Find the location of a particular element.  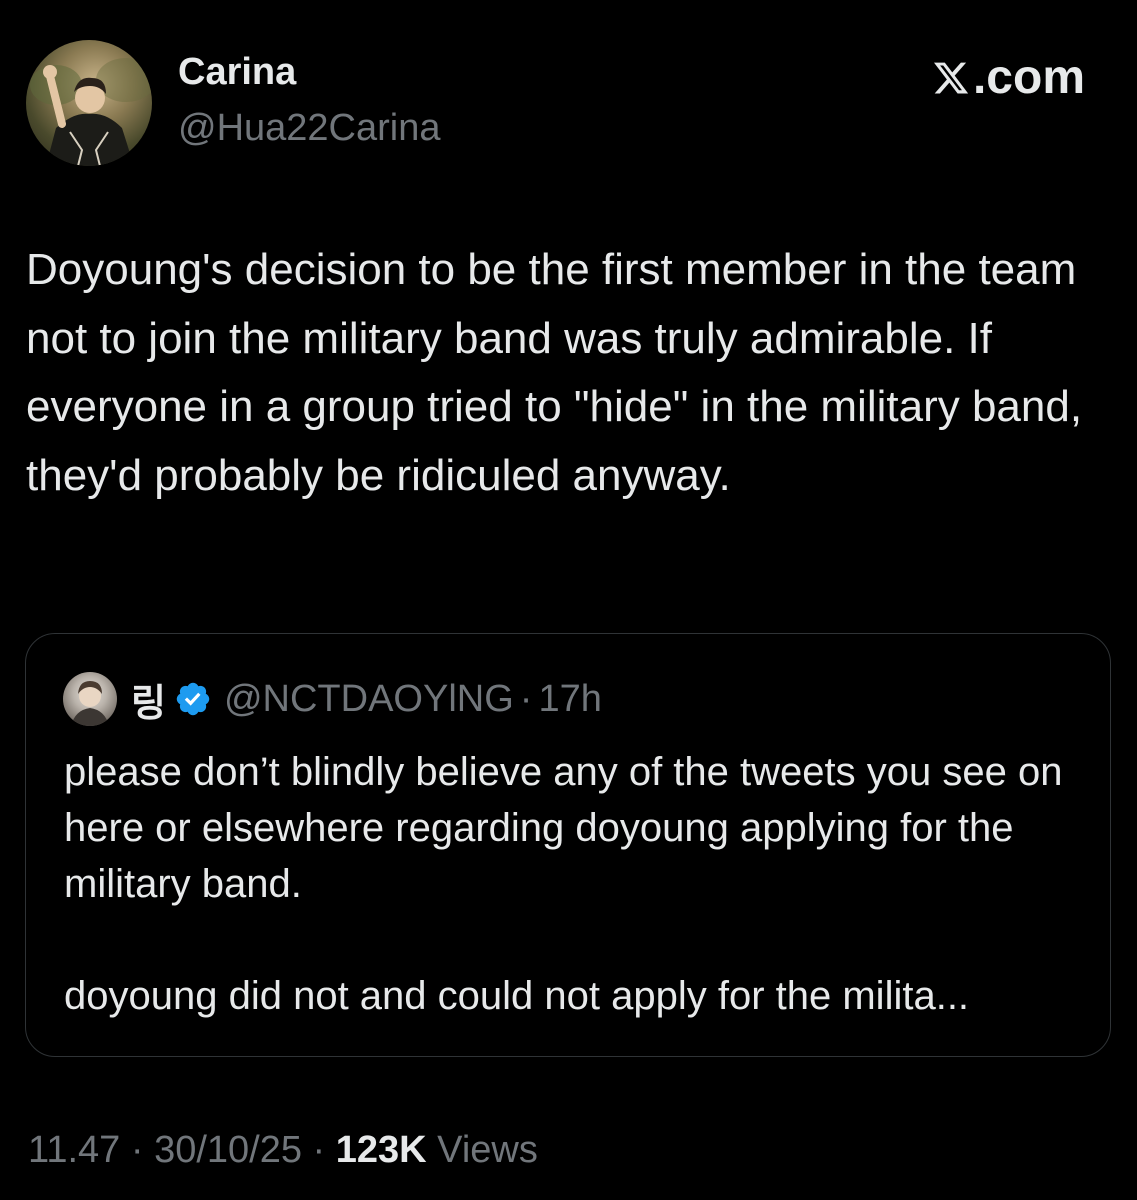

views-label: Views is located at coordinates (487, 1150).